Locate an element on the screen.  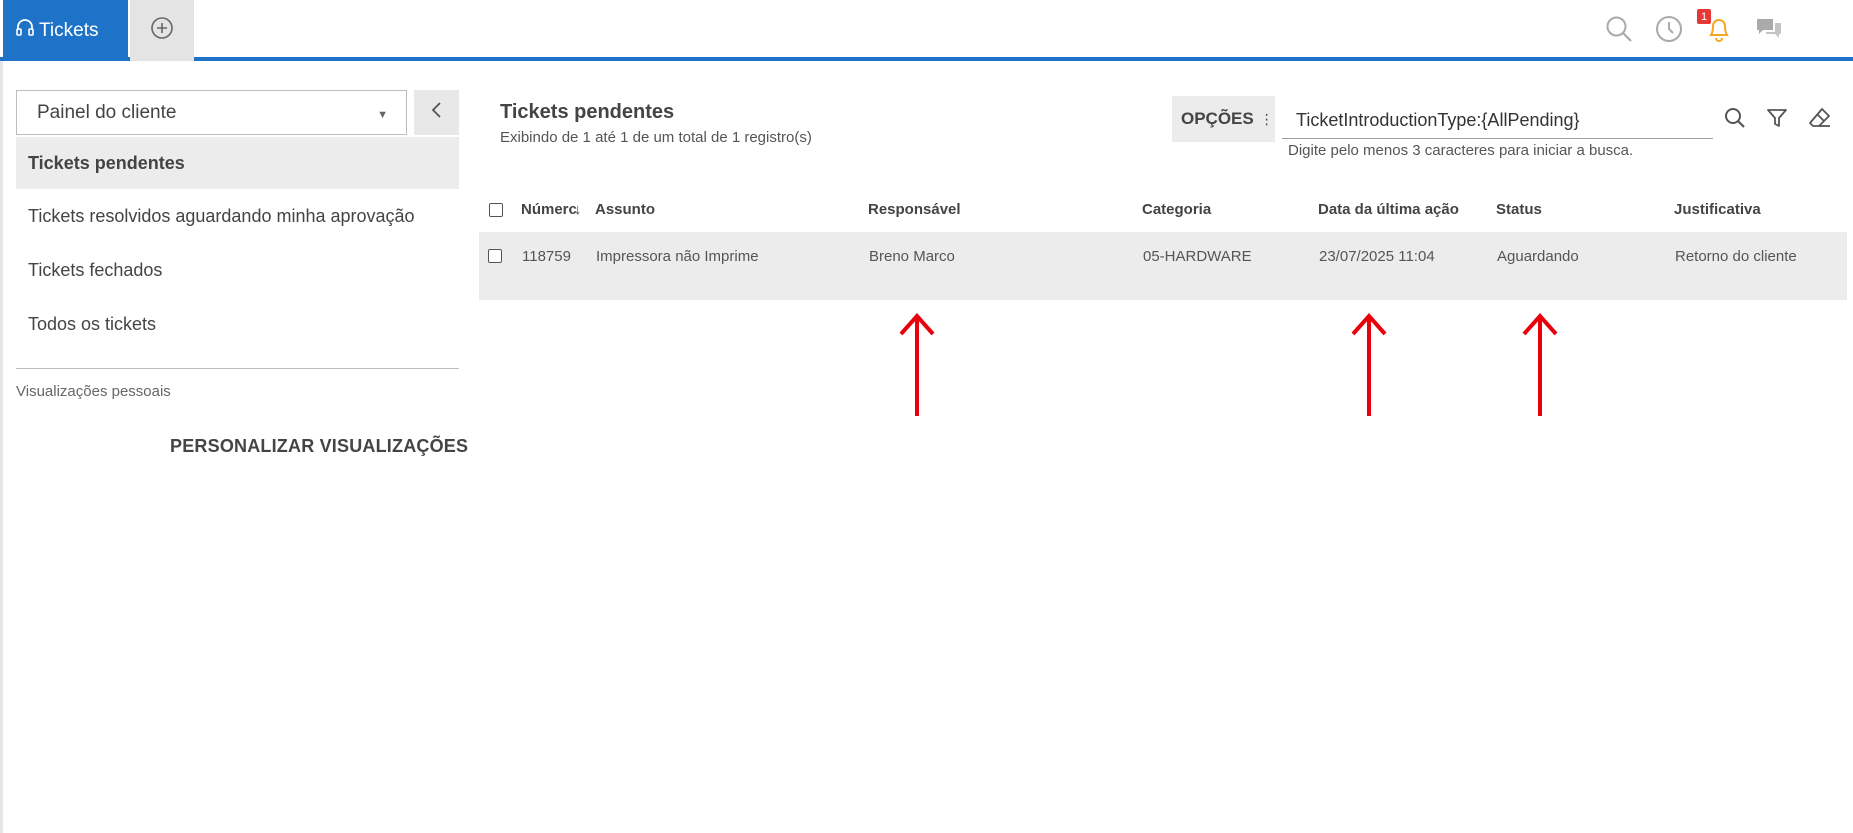
search-icon is located at coordinates (1619, 29).